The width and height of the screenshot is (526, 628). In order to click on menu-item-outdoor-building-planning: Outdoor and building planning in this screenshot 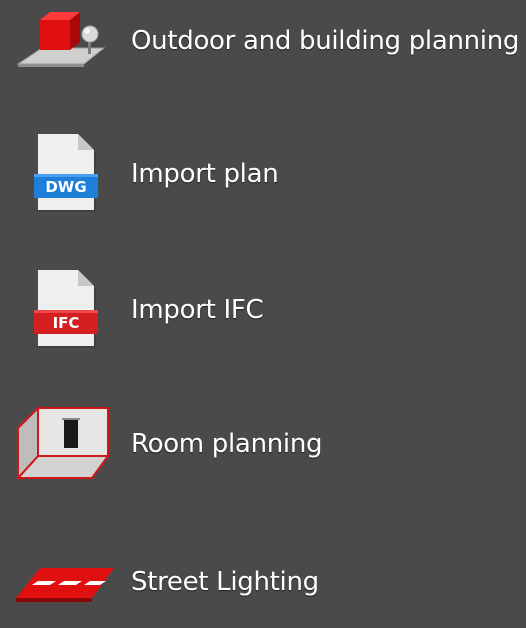, I will do `click(263, 44)`.